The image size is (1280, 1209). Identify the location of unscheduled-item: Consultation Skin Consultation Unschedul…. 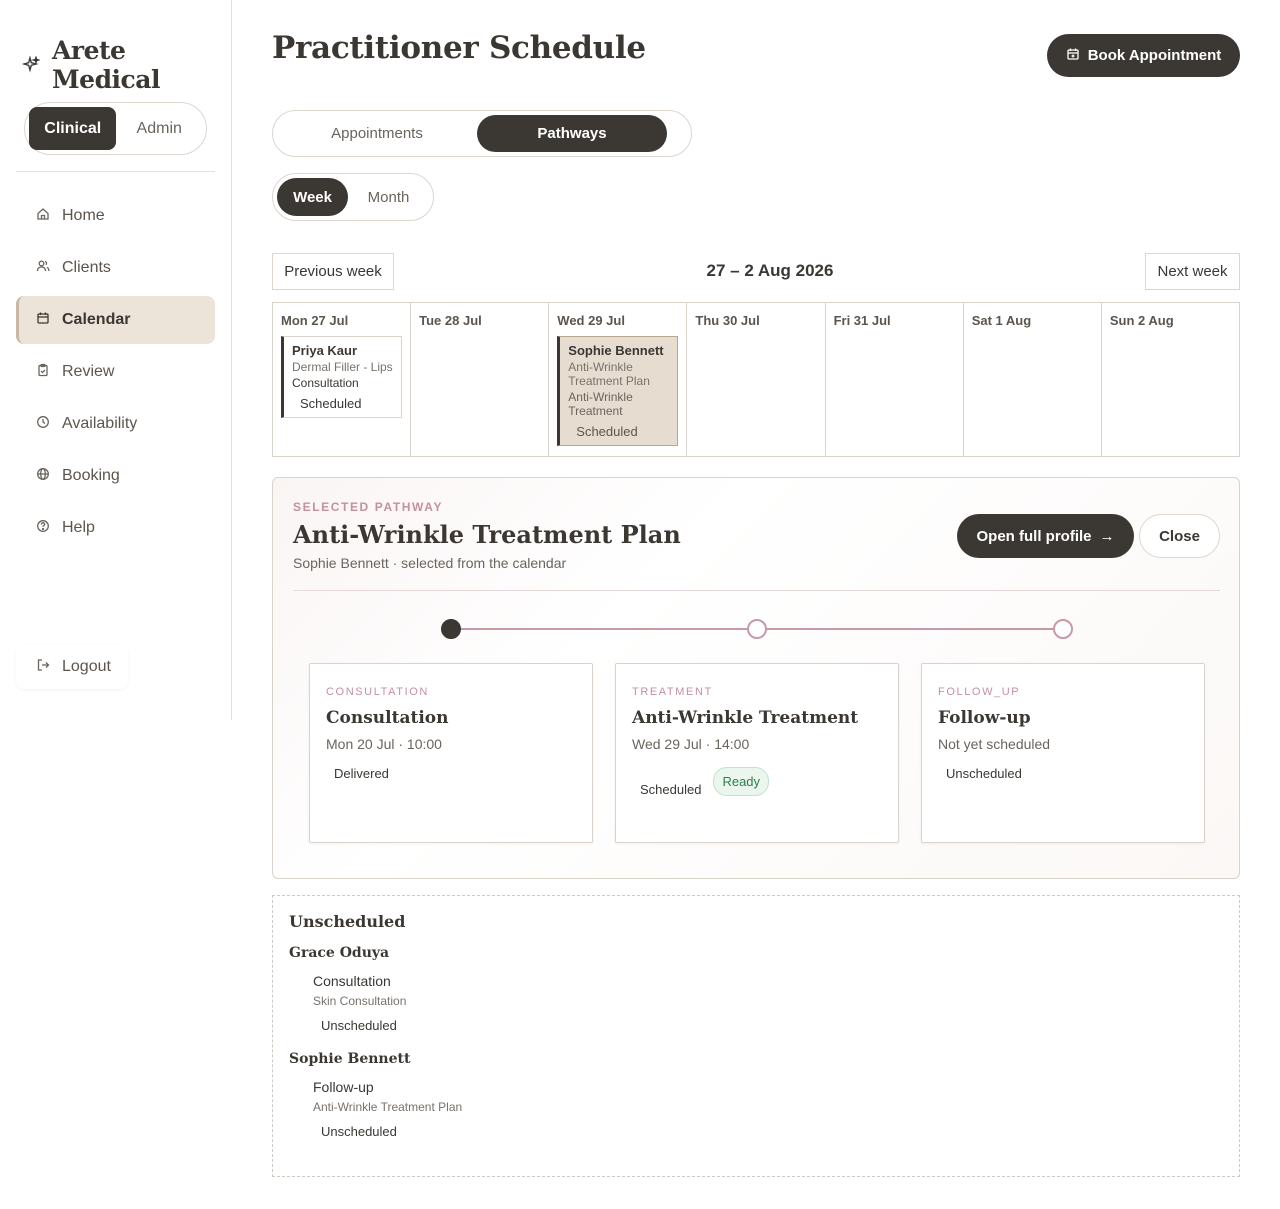
(768, 1003).